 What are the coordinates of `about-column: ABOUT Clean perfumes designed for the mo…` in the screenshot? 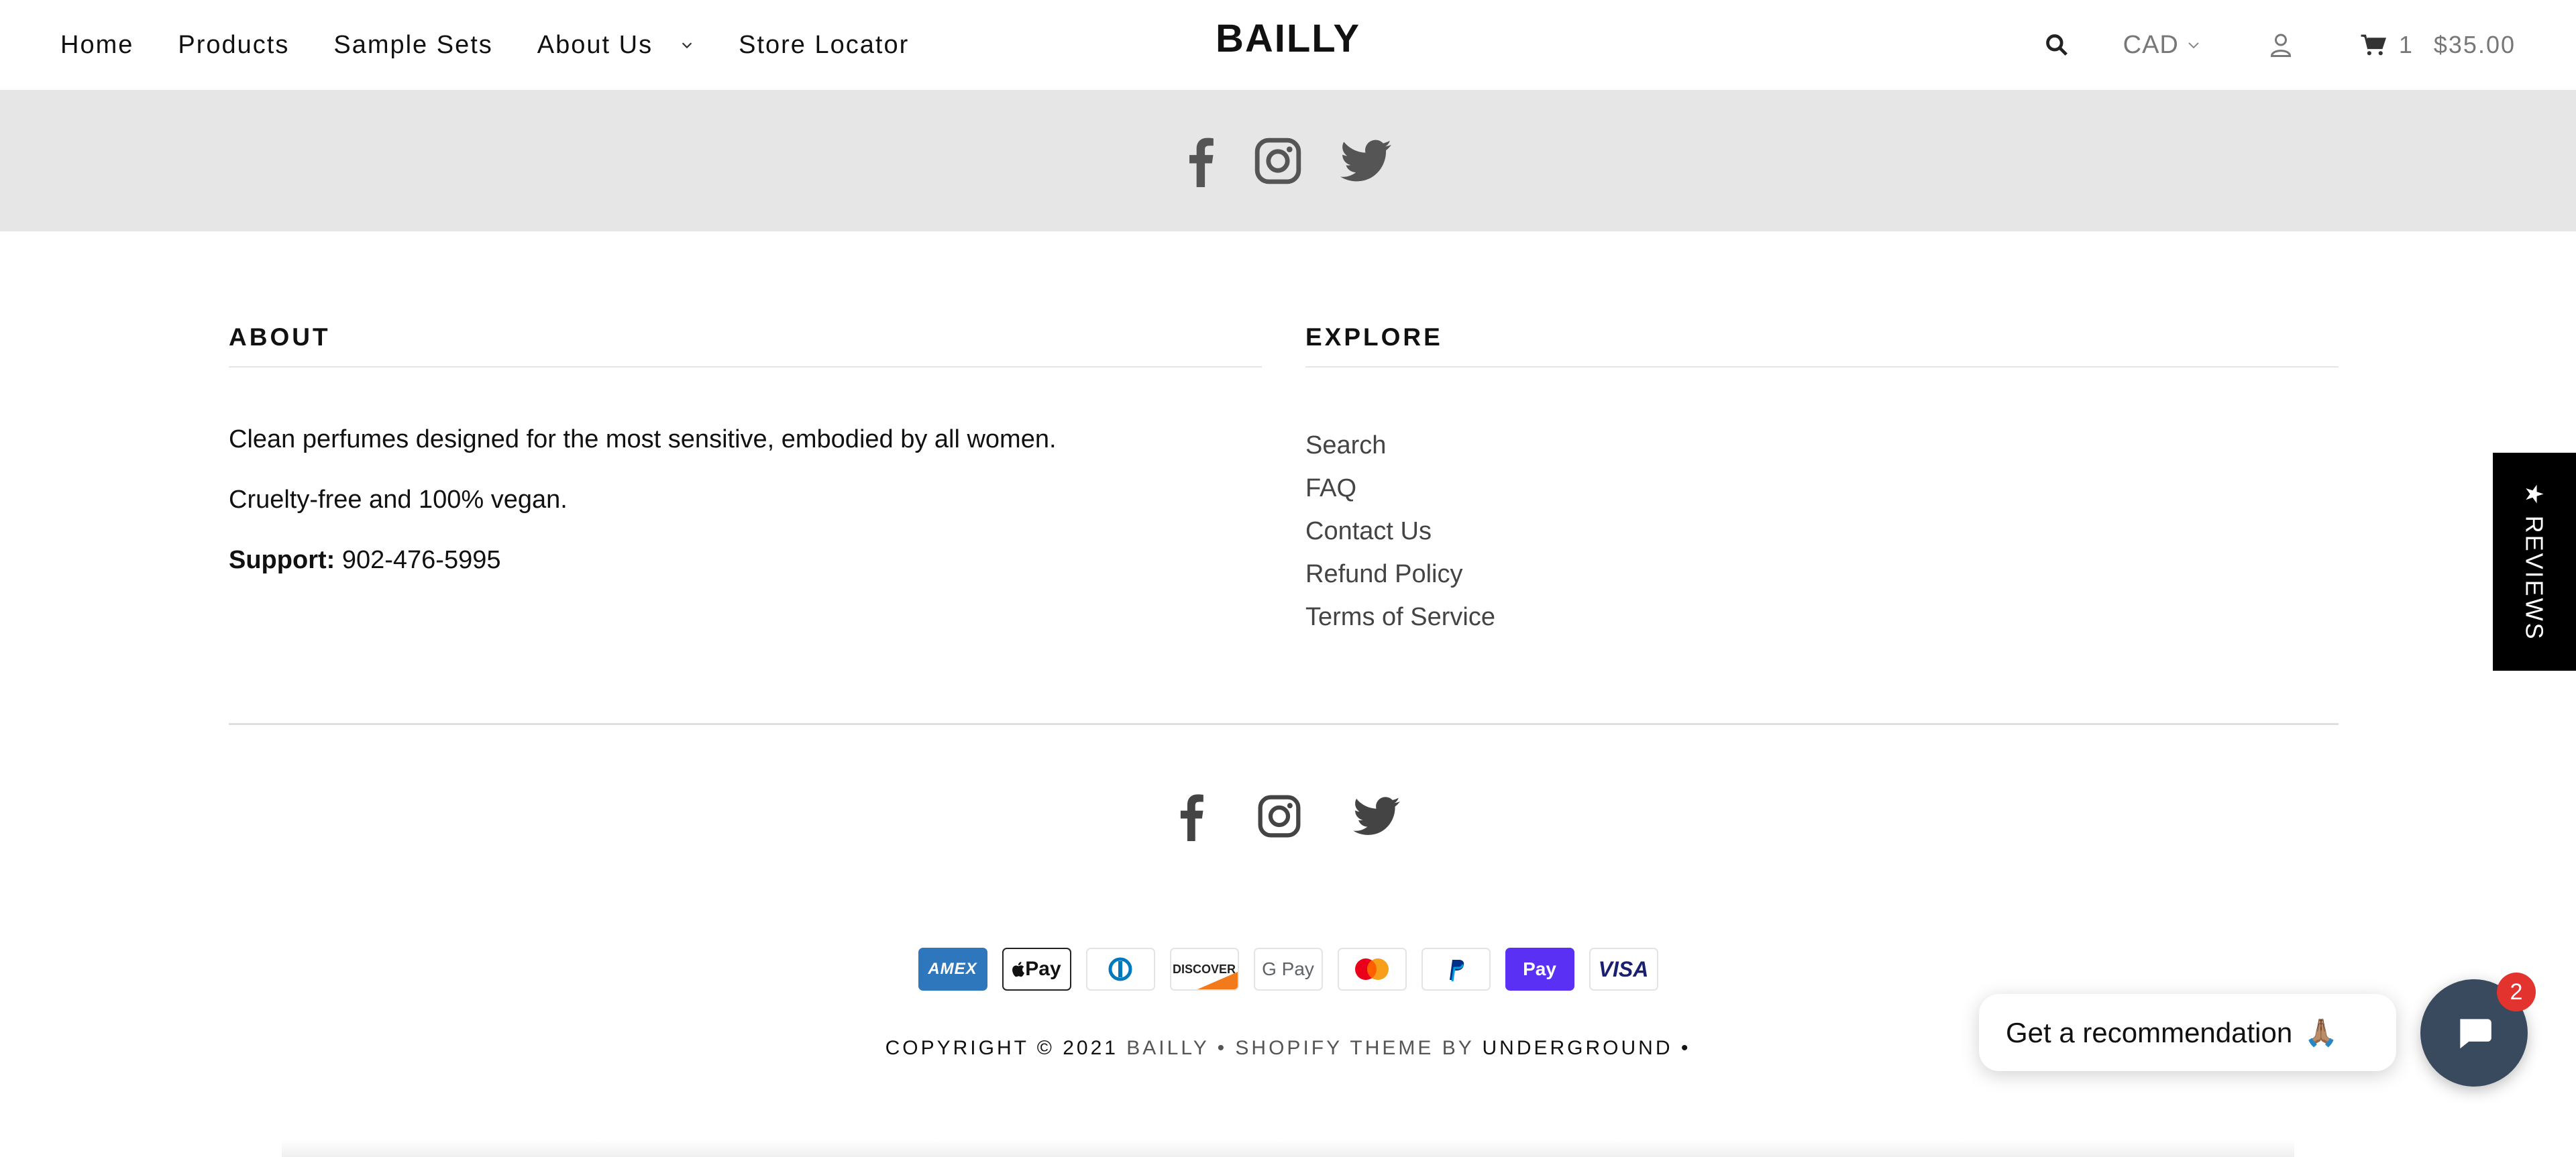 It's located at (745, 464).